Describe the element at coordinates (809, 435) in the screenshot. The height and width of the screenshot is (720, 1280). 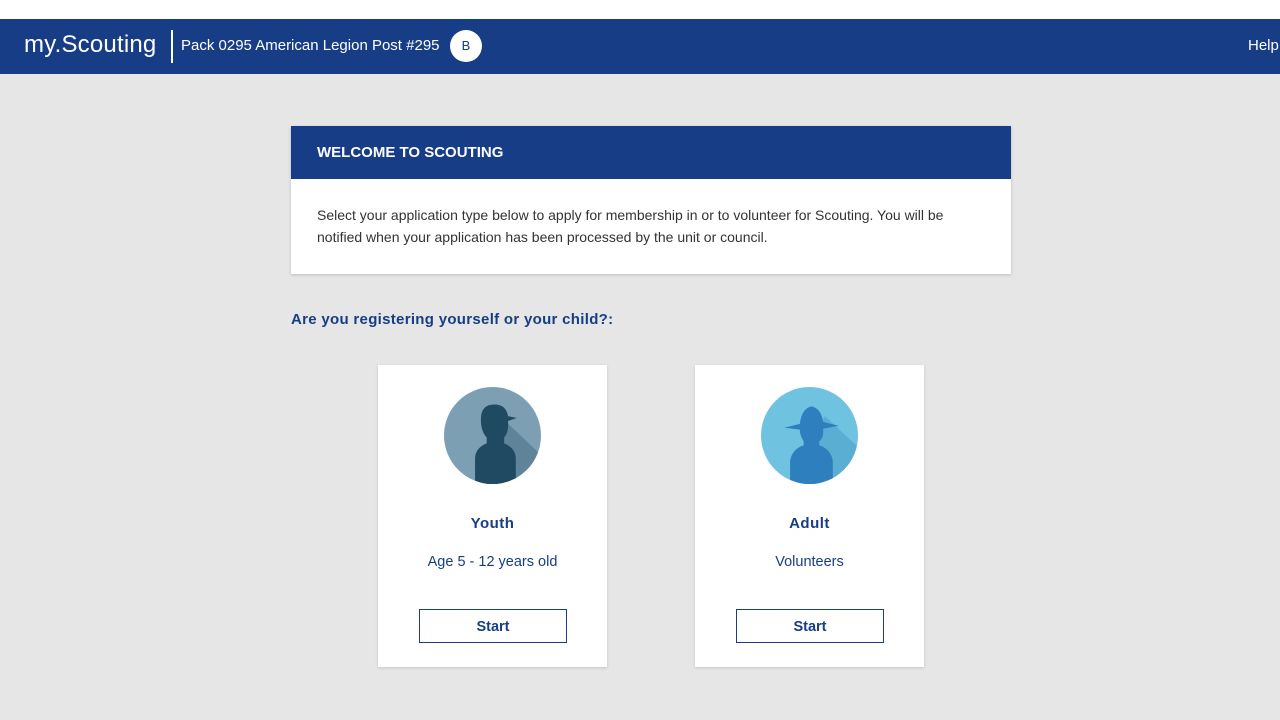
I see `adult-scout-icon` at that location.